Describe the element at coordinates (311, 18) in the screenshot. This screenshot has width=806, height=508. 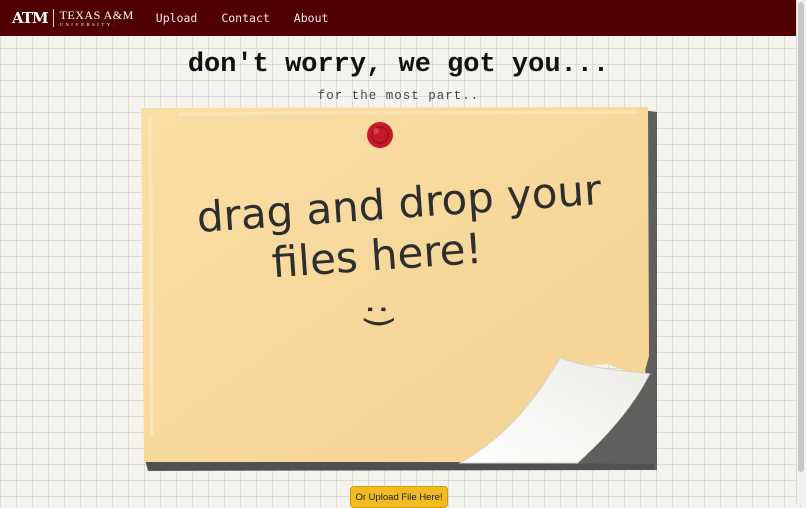
I see `nav-link-about: About` at that location.